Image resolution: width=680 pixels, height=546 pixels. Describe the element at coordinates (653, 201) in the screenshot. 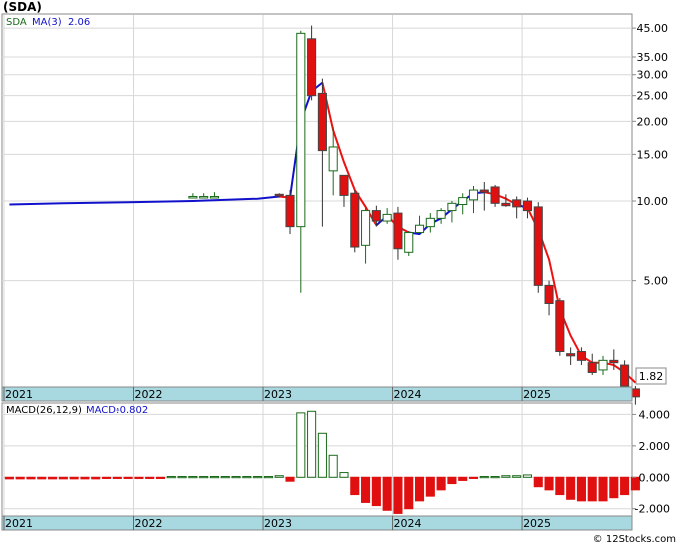

I see `price-y-tick-label: 10.00` at that location.